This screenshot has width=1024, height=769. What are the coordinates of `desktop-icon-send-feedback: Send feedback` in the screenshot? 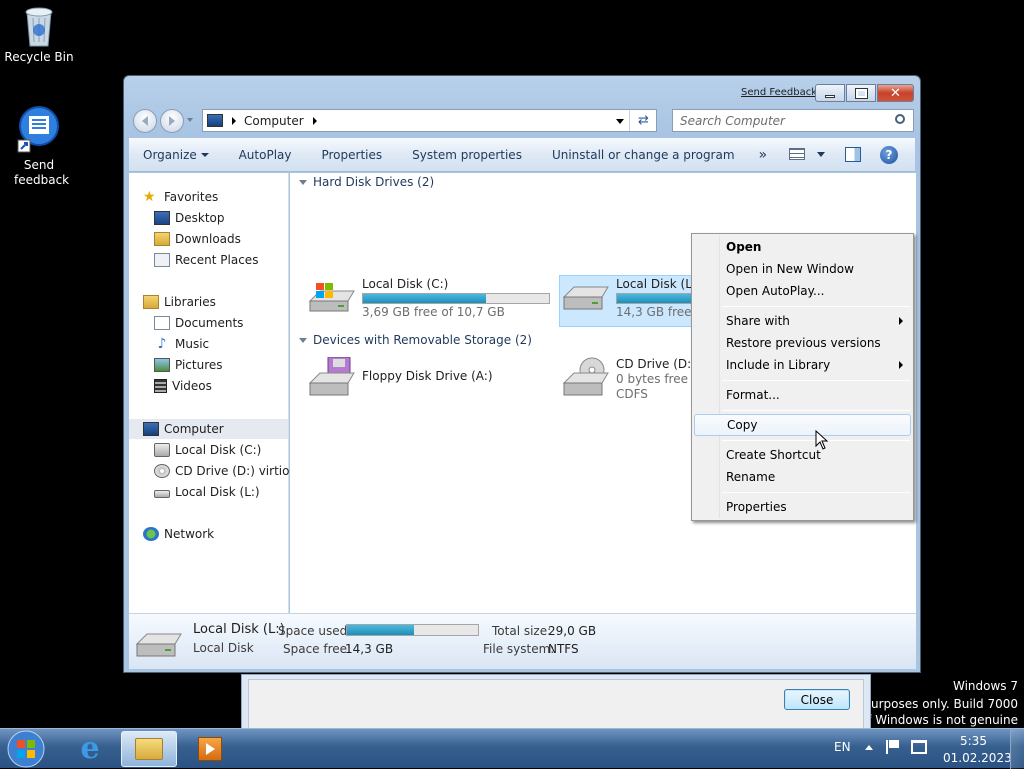 It's located at (39, 147).